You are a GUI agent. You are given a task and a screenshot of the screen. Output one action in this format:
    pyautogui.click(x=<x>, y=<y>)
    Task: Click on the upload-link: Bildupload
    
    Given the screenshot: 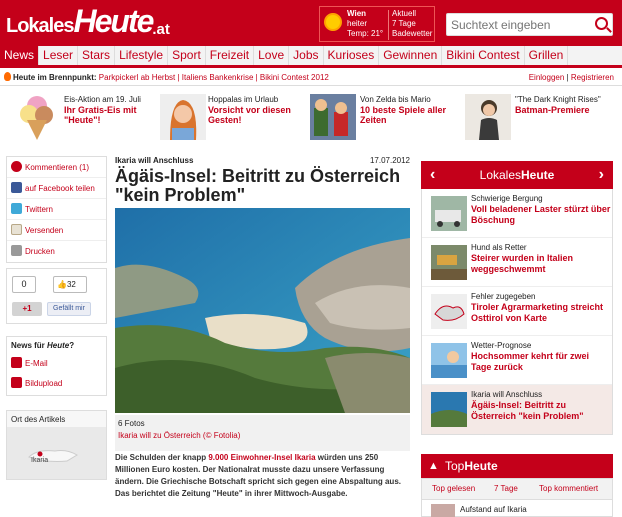 What is the action you would take?
    pyautogui.click(x=43, y=383)
    